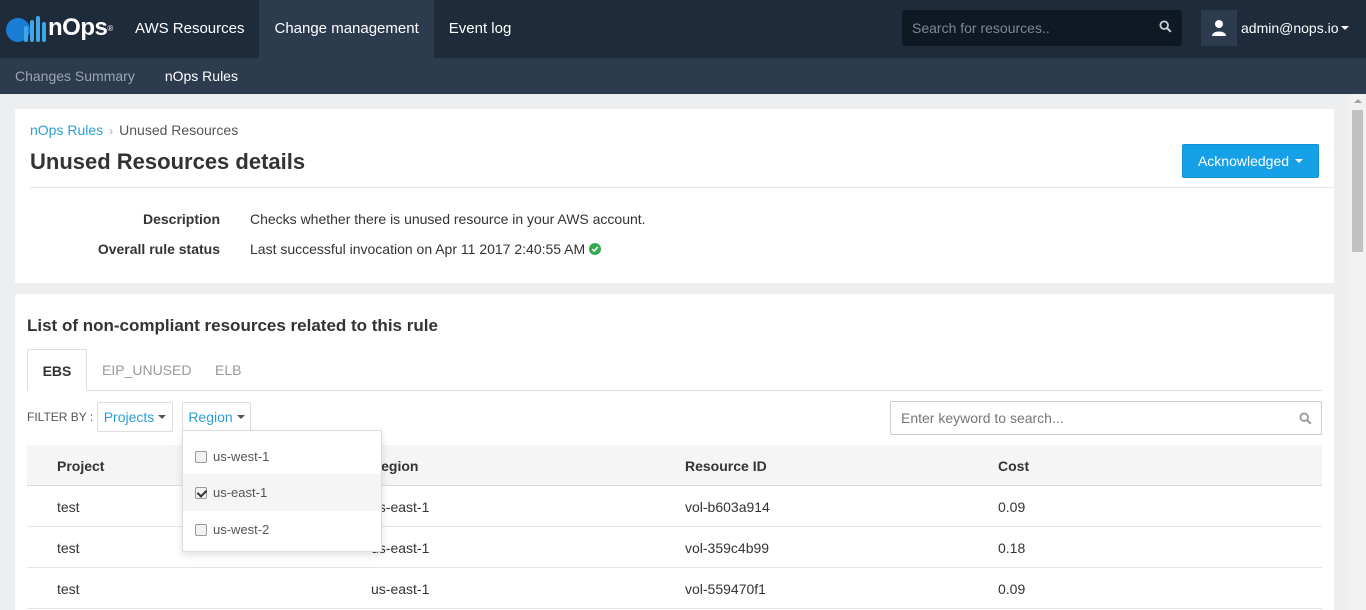 The image size is (1366, 610). Describe the element at coordinates (80, 466) in the screenshot. I see `column-header-project: Project` at that location.